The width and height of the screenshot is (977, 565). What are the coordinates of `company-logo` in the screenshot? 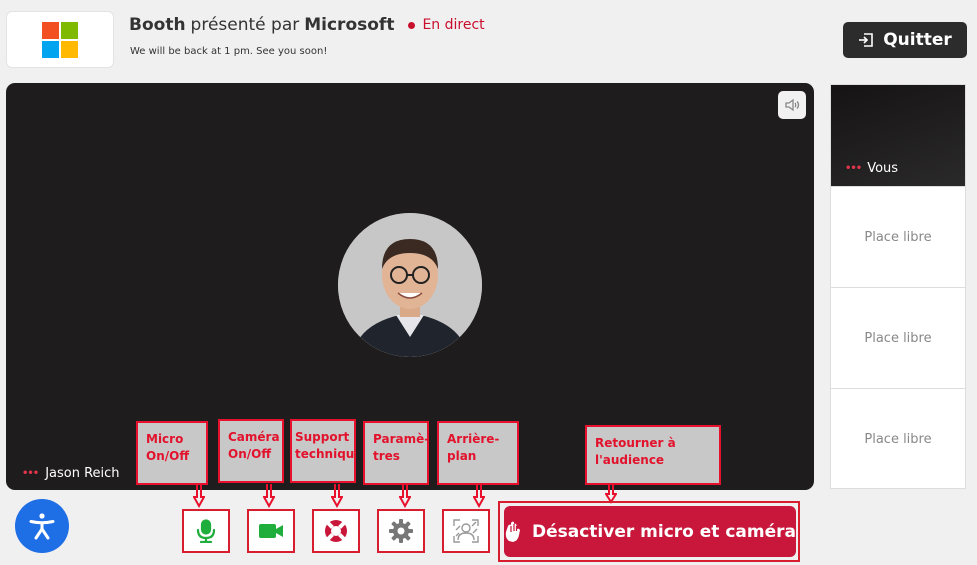 It's located at (60, 39).